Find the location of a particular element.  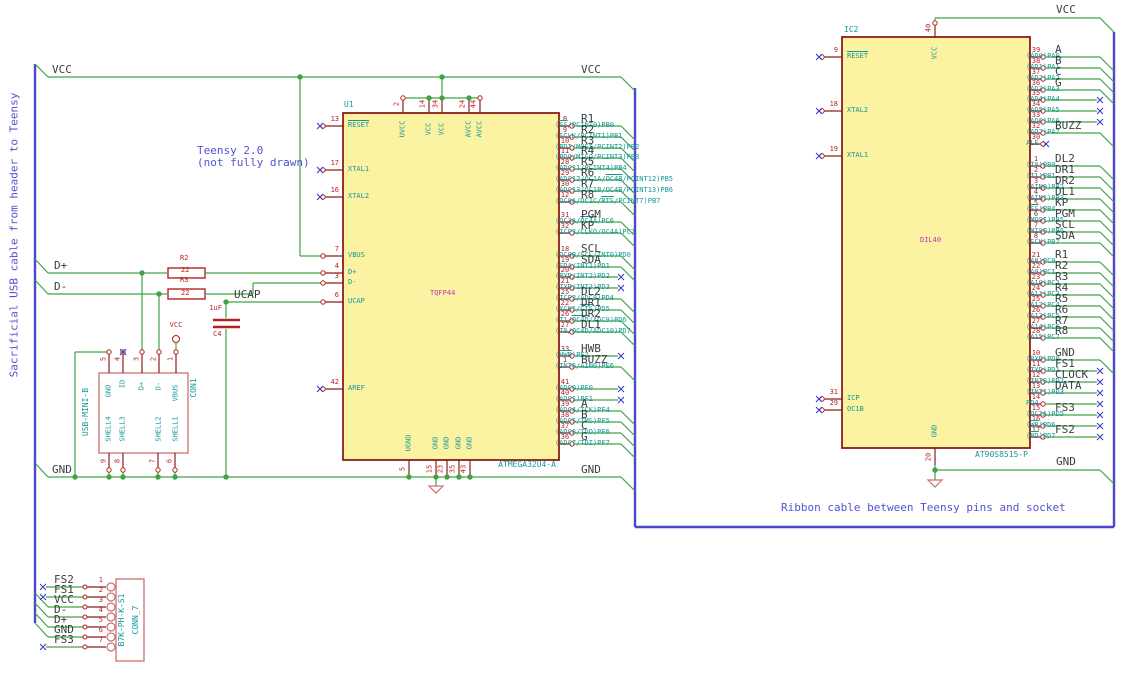

pin-number: 2 is located at coordinates (396, 104).